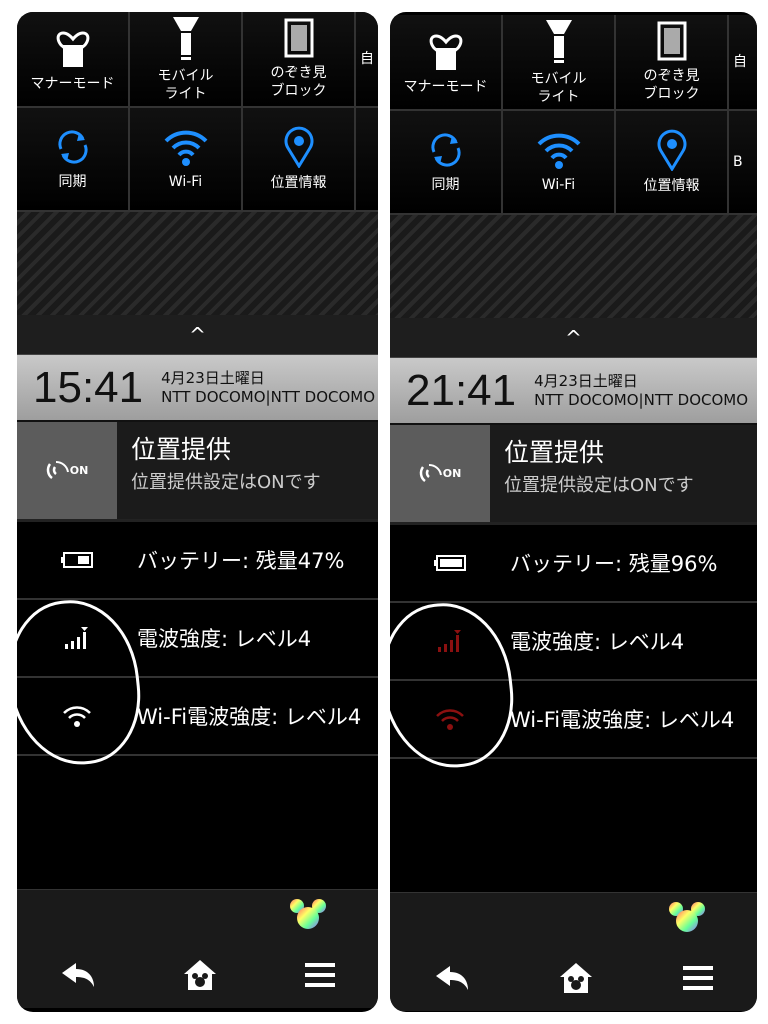  What do you see at coordinates (461, 390) in the screenshot?
I see `clock-time: 21:41` at bounding box center [461, 390].